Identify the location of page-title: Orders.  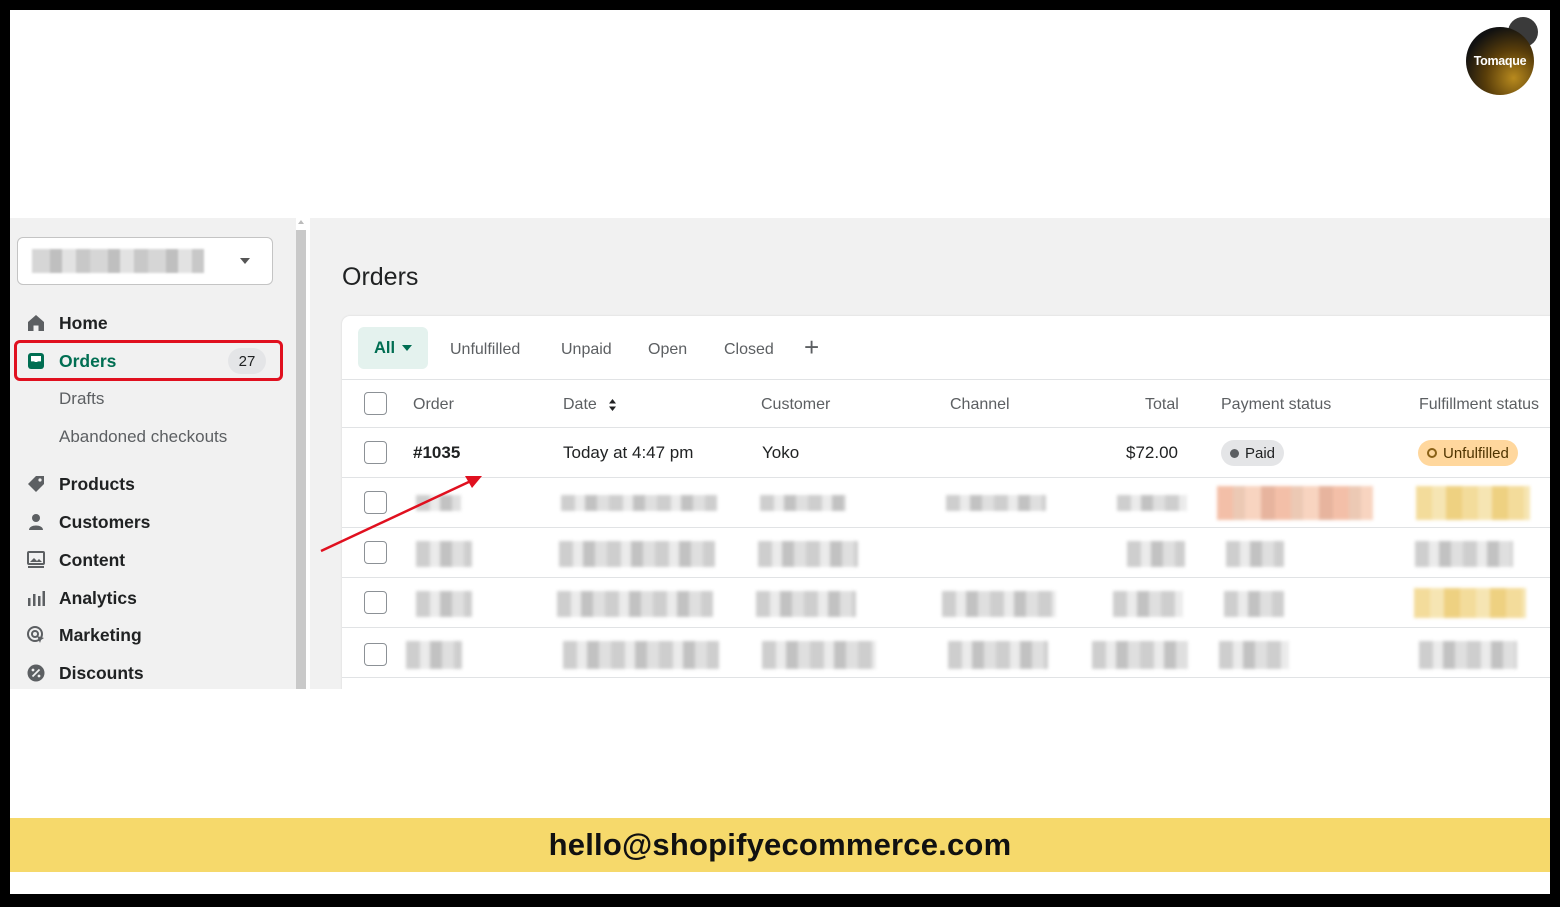
(380, 277).